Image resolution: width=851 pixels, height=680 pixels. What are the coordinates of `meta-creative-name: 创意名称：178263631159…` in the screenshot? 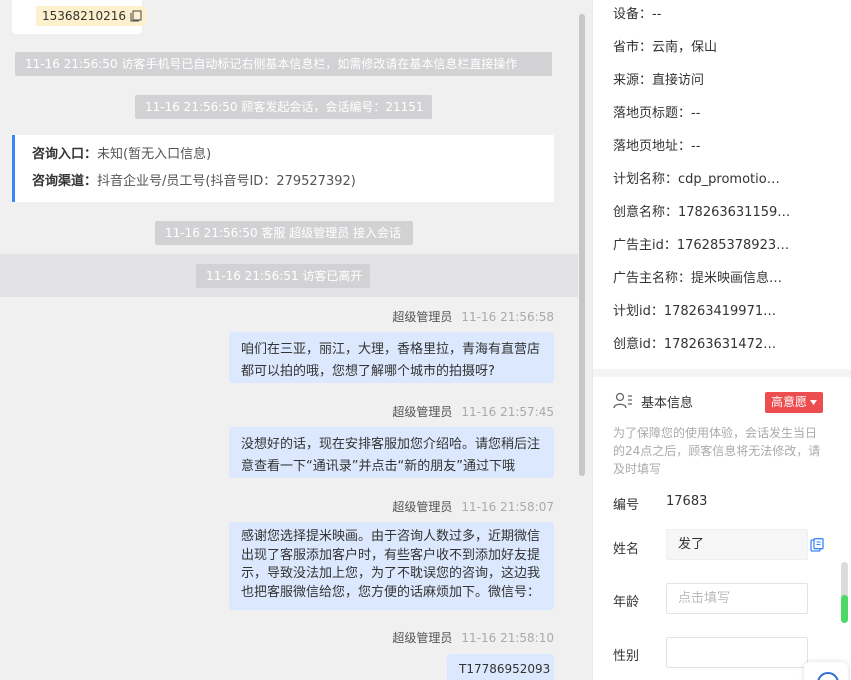 It's located at (702, 212).